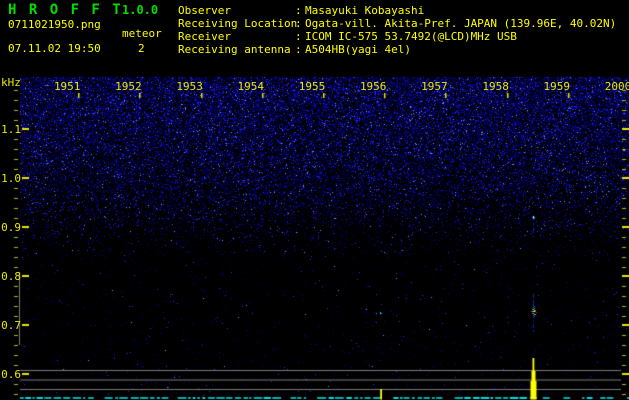 This screenshot has height=400, width=629. Describe the element at coordinates (434, 86) in the screenshot. I see `time-tick-label: 1957` at that location.